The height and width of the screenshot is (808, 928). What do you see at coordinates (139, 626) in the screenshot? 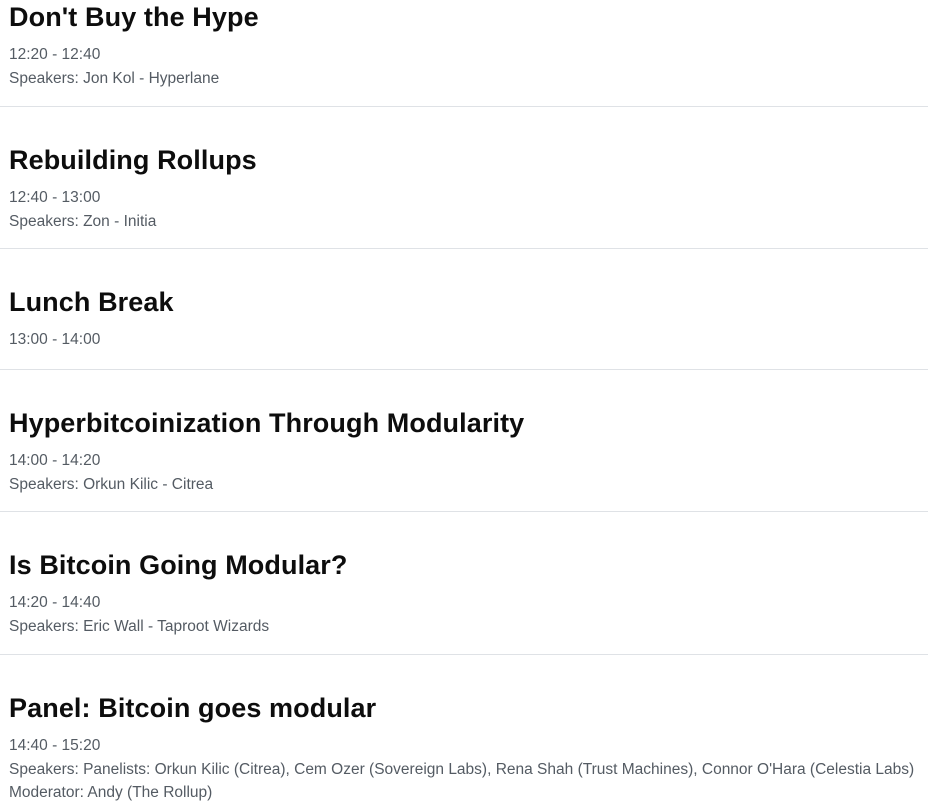
I see `session-speakers: Speakers: Eric Wall - Taproot Wizards` at bounding box center [139, 626].